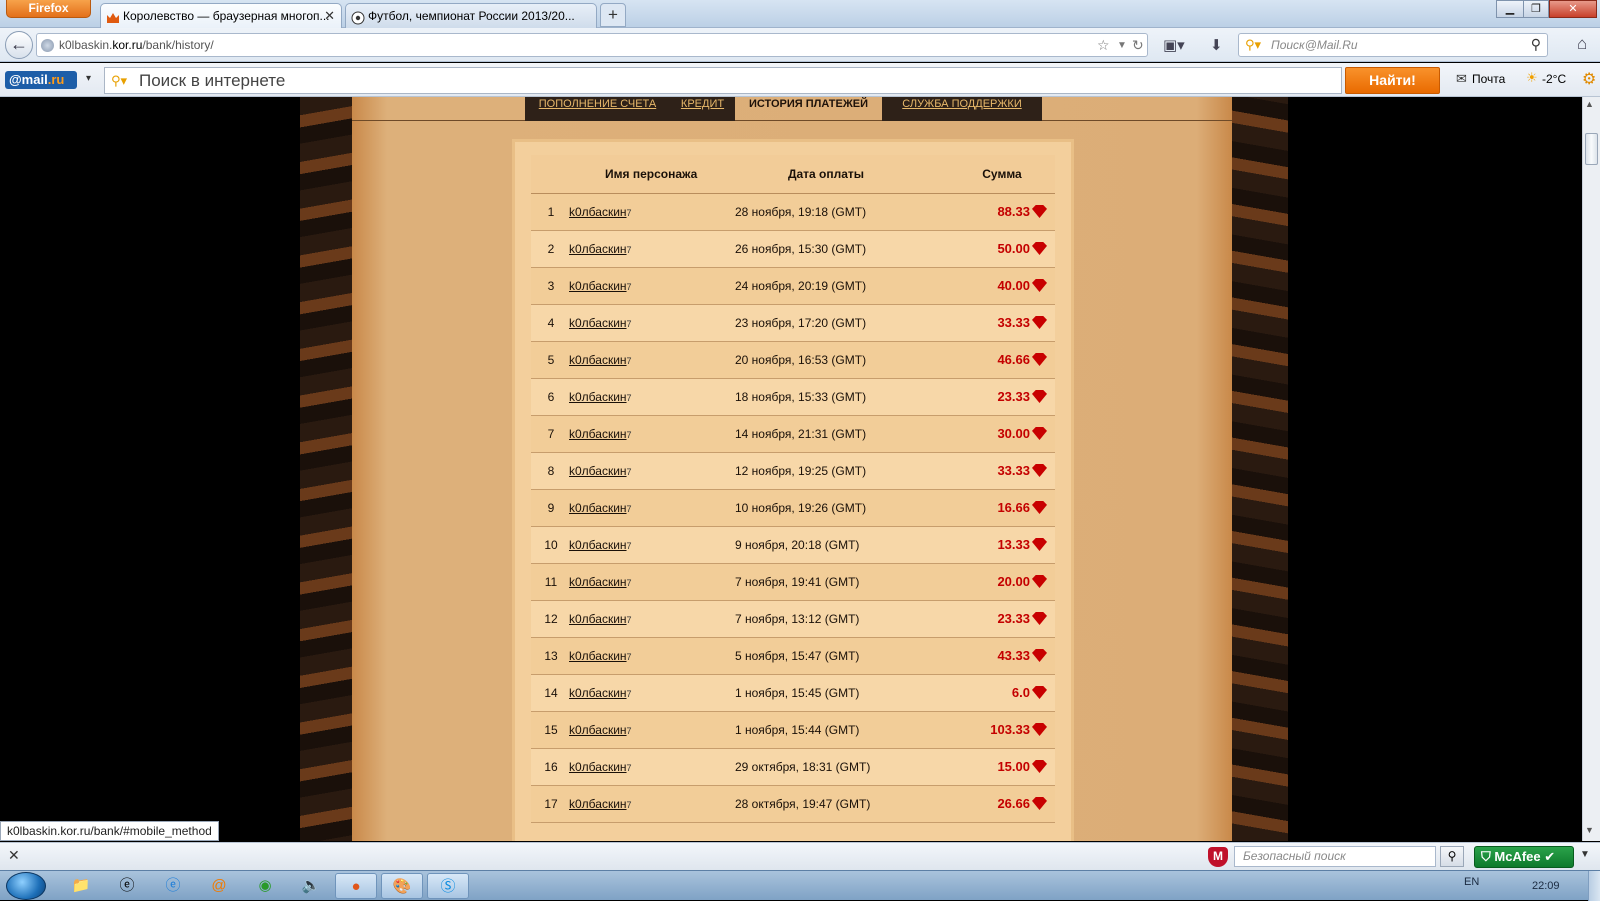 Image resolution: width=1600 pixels, height=901 pixels. Describe the element at coordinates (19, 45) in the screenshot. I see `back-button: ←` at that location.